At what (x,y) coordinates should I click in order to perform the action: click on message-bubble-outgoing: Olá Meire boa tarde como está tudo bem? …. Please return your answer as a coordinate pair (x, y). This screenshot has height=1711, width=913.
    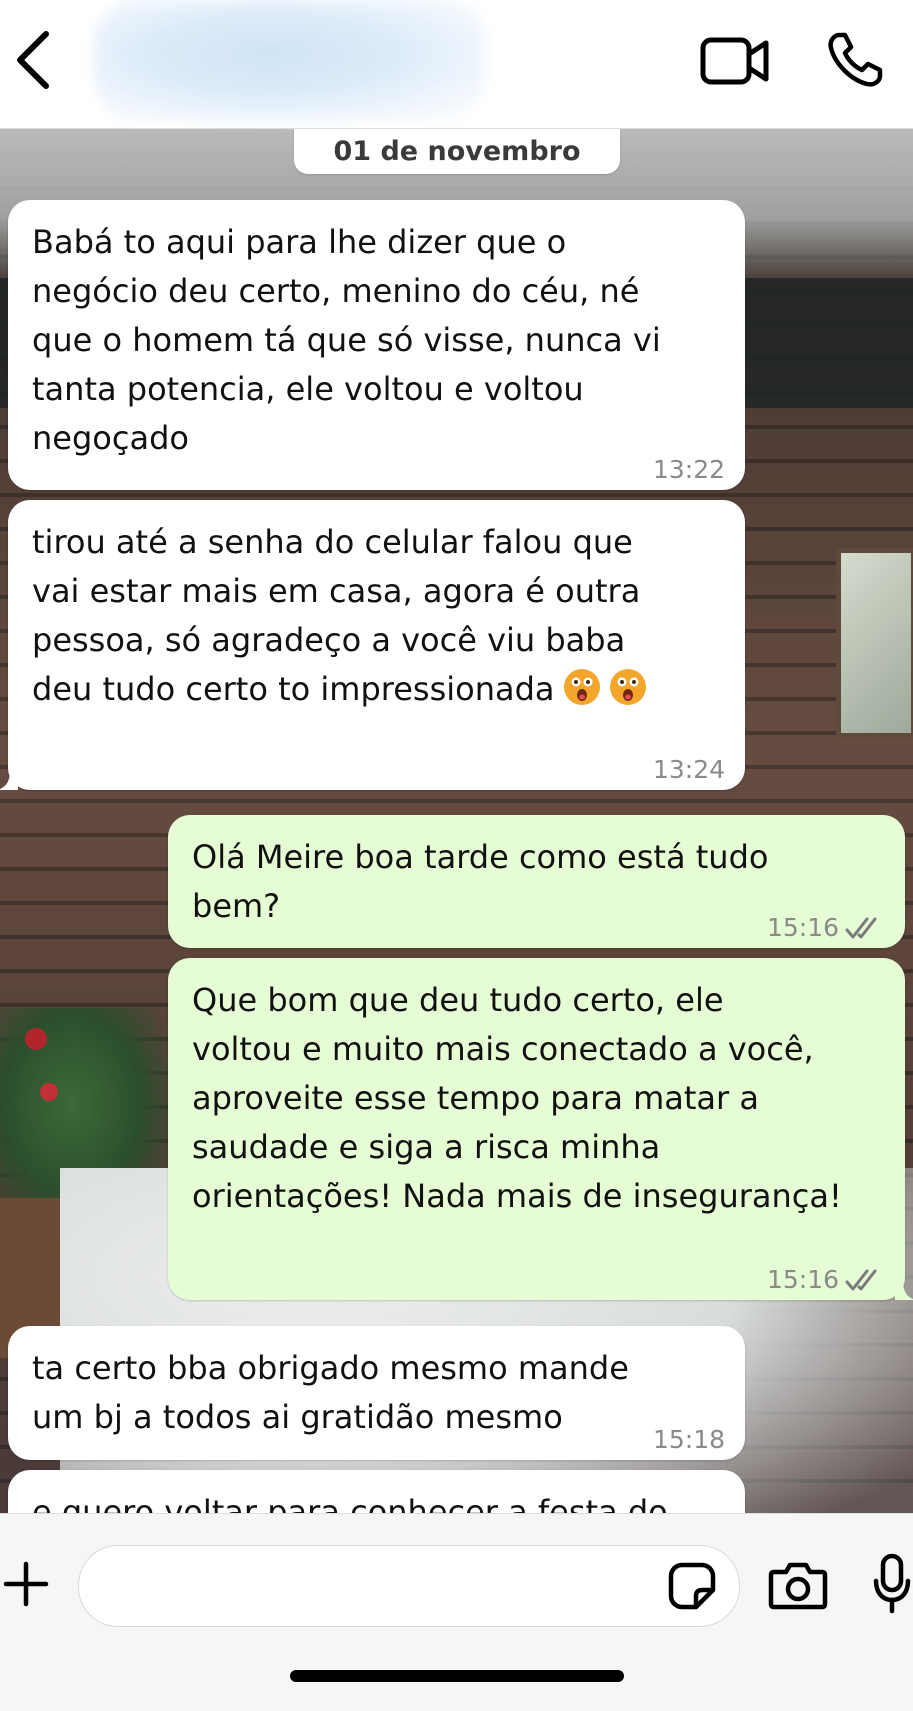
    Looking at the image, I should click on (536, 881).